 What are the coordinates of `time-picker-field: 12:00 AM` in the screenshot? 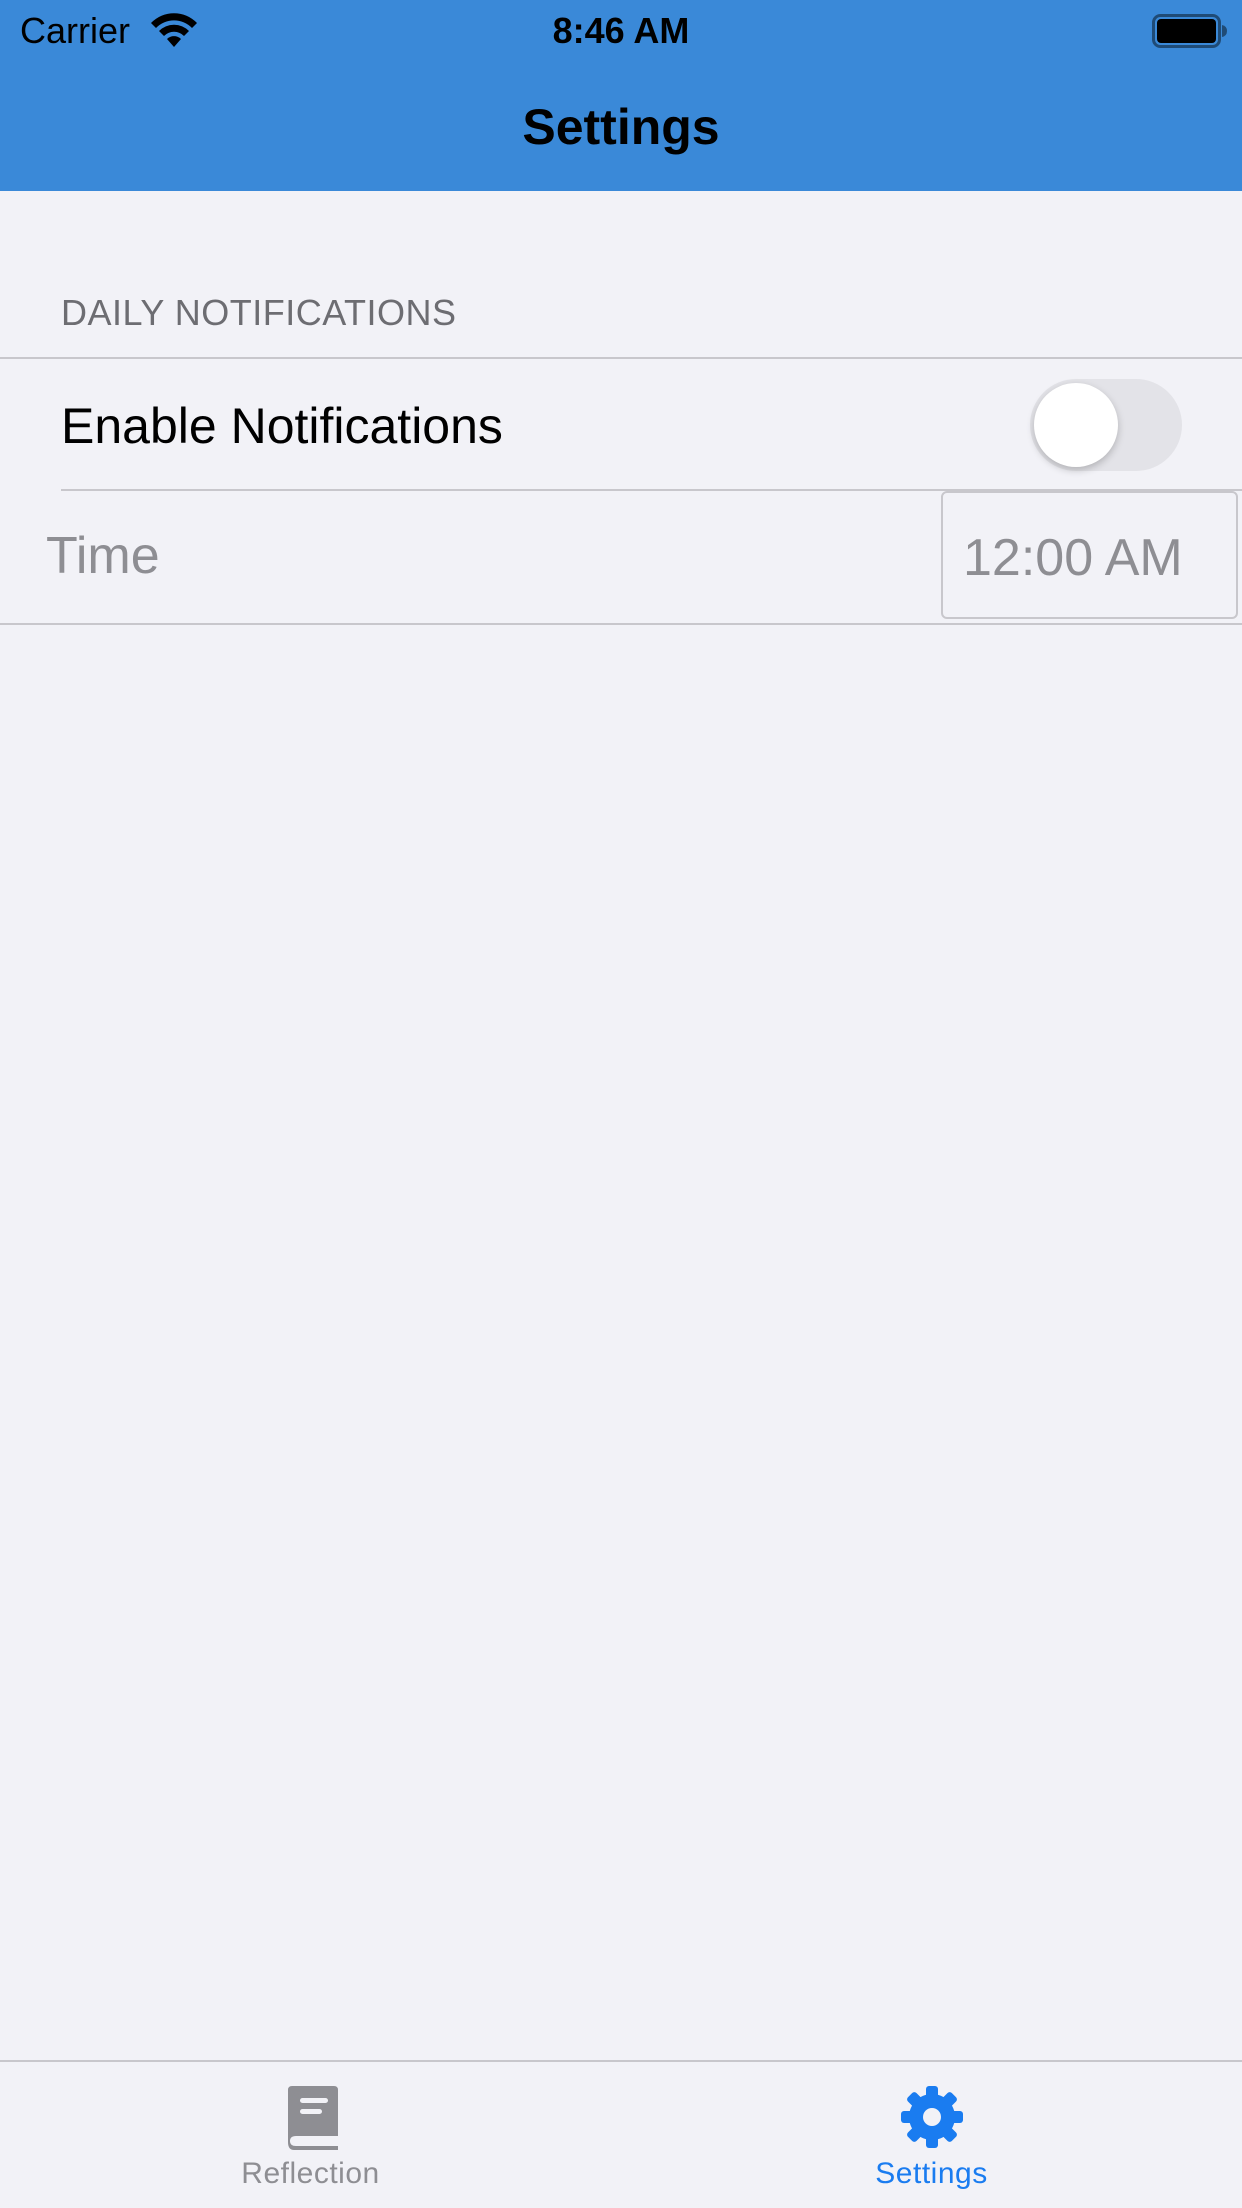 It's located at (1089, 555).